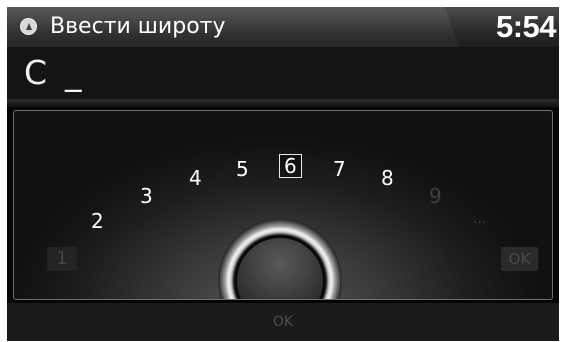 The width and height of the screenshot is (562, 342). What do you see at coordinates (519, 259) in the screenshot?
I see `ok-button-dim: OK` at bounding box center [519, 259].